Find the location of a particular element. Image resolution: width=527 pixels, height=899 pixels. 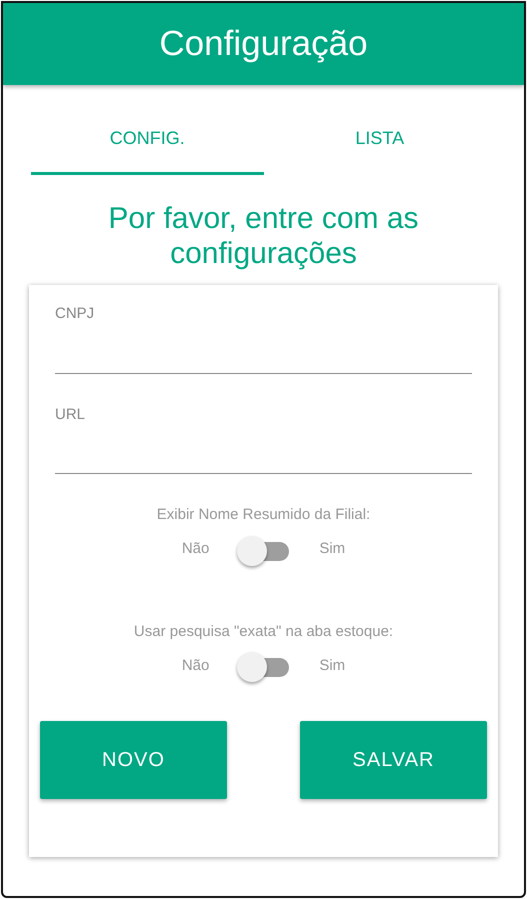

toggle-label: Exibir Nome Resumido da Filial: is located at coordinates (264, 515).